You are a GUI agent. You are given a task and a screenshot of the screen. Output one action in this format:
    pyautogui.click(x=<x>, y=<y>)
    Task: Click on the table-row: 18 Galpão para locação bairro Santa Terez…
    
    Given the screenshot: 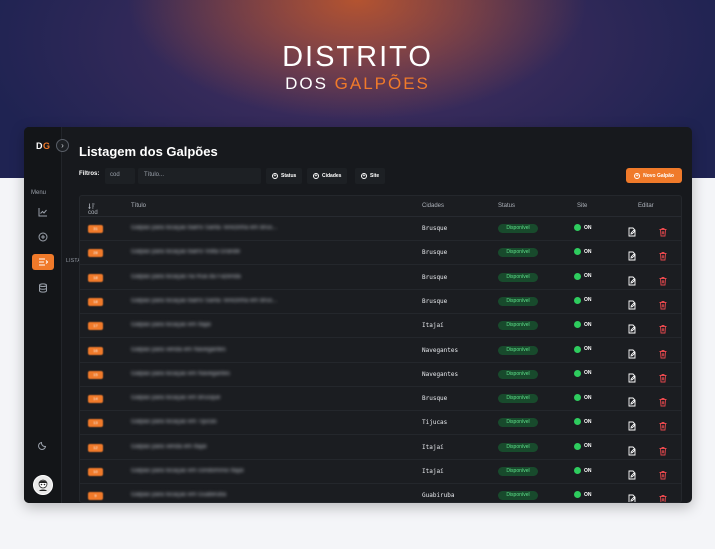 What is the action you would take?
    pyautogui.click(x=380, y=302)
    